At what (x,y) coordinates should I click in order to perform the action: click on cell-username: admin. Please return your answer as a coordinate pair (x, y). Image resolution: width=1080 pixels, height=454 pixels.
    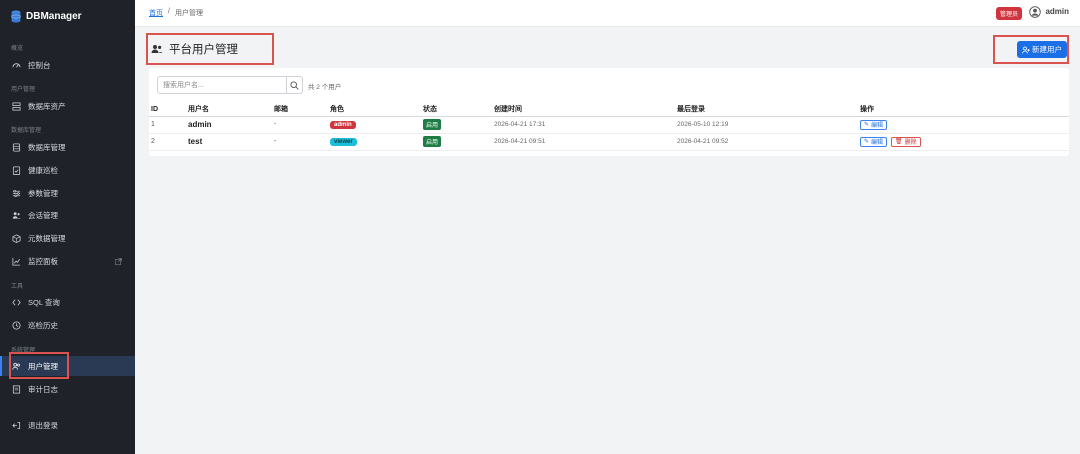
    Looking at the image, I should click on (229, 125).